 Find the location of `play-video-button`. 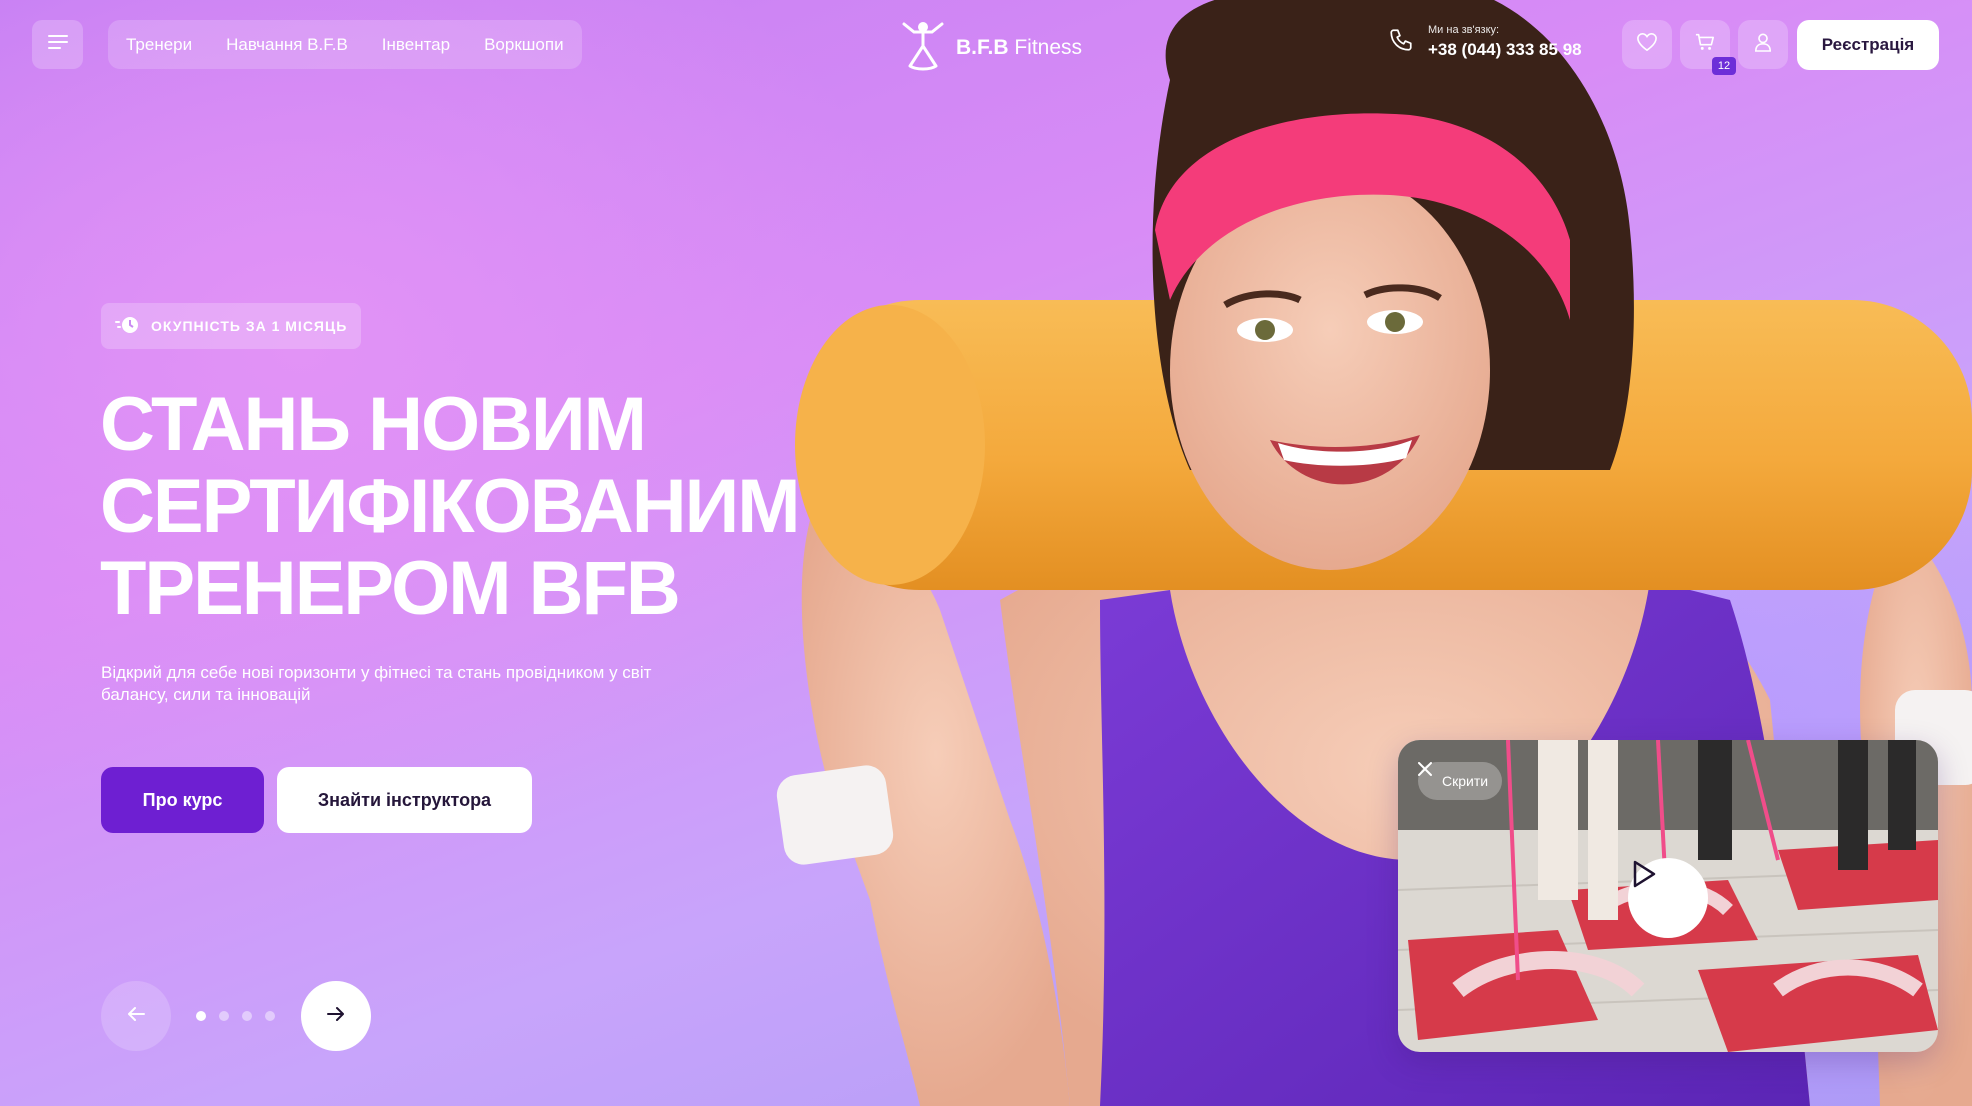

play-video-button is located at coordinates (1668, 898).